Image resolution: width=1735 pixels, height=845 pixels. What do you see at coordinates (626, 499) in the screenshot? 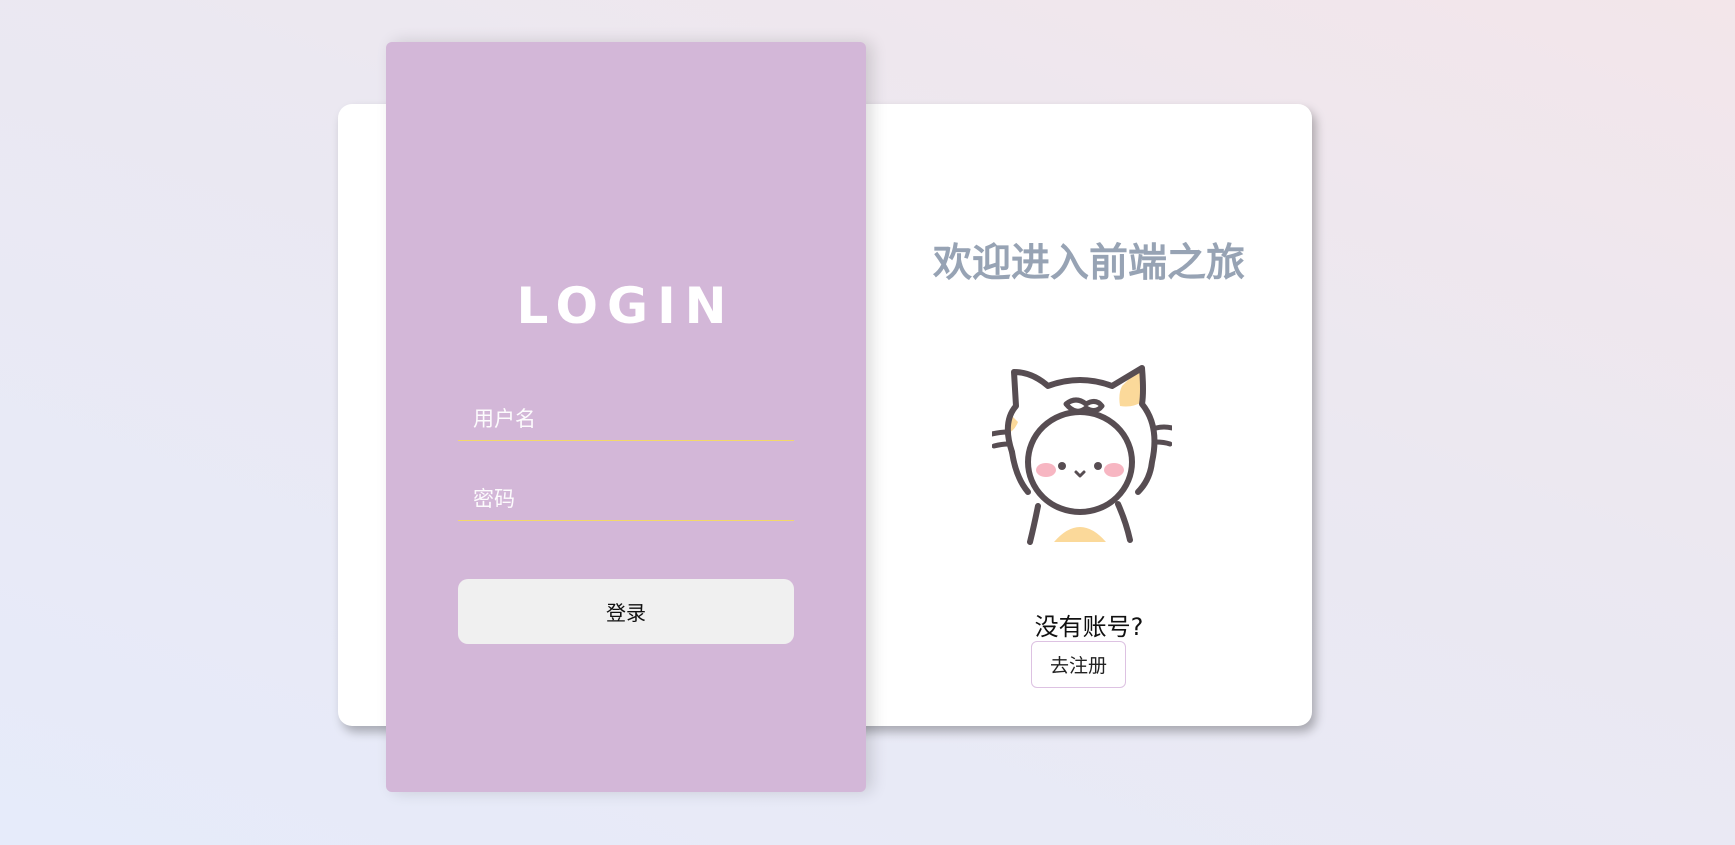
I see `password-input` at bounding box center [626, 499].